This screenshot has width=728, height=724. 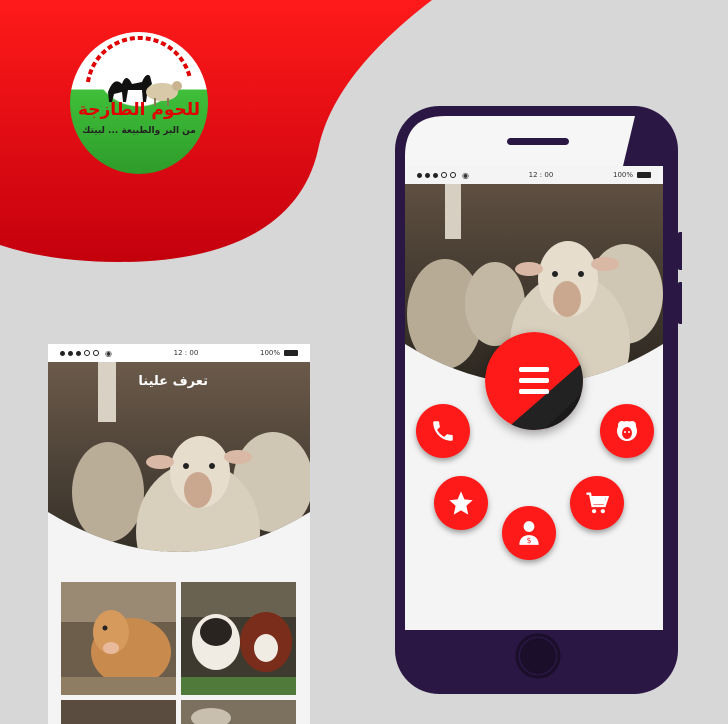 What do you see at coordinates (139, 110) in the screenshot?
I see `logo-title: للحوم الطازجة` at bounding box center [139, 110].